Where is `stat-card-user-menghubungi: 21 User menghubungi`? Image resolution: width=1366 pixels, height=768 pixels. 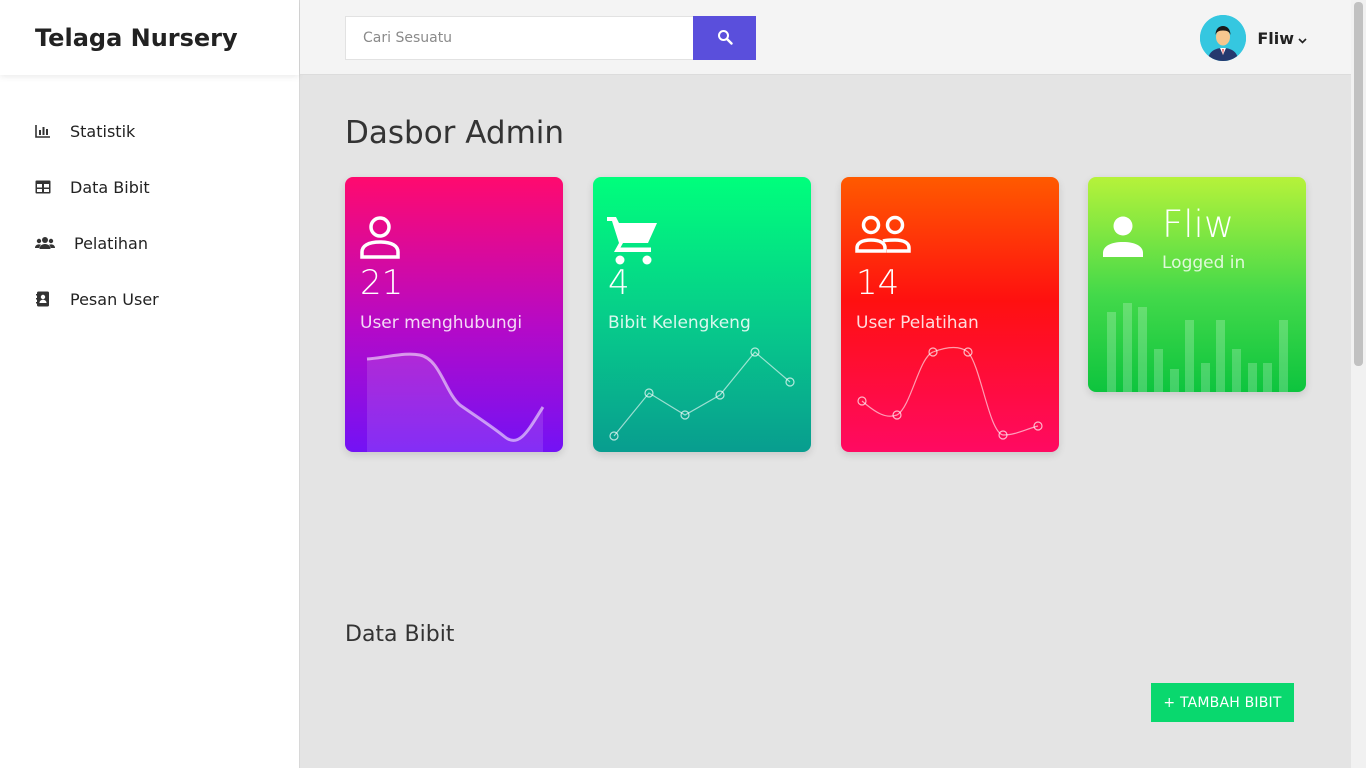 stat-card-user-menghubungi: 21 User menghubungi is located at coordinates (454, 314).